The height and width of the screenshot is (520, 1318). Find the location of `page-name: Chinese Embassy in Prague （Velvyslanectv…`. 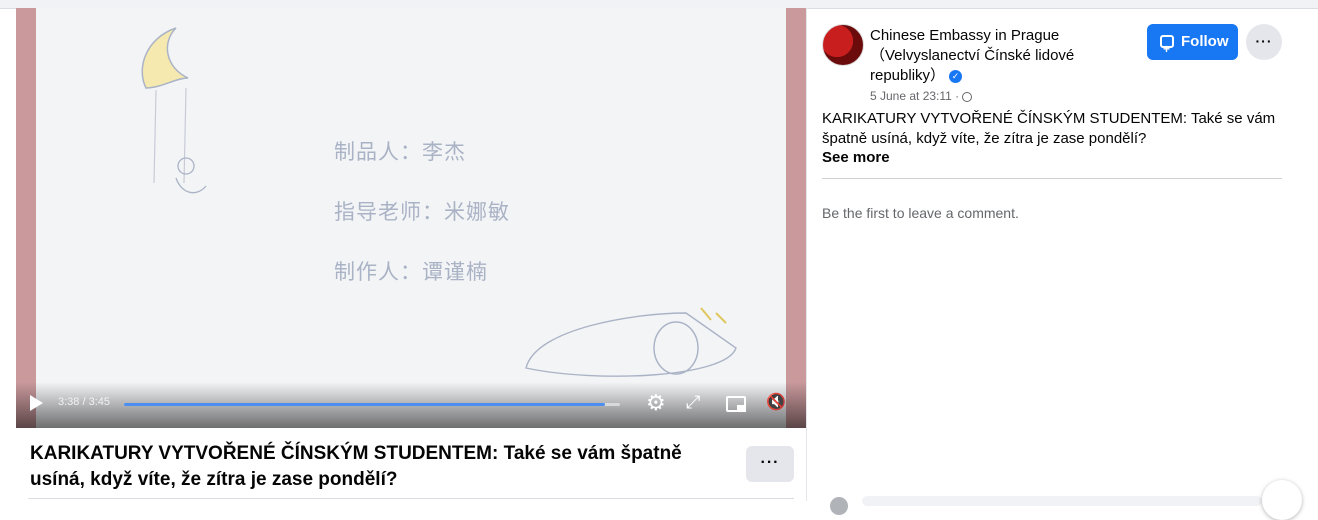

page-name: Chinese Embassy in Prague （Velvyslanectv… is located at coordinates (1000, 56).